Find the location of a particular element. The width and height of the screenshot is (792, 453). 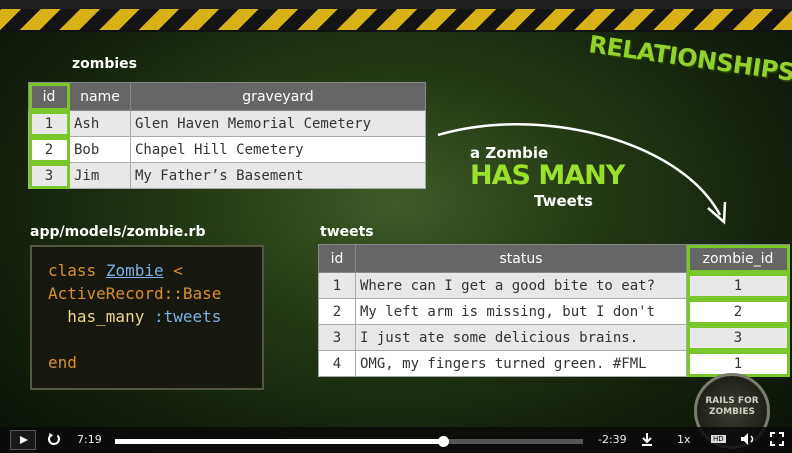

download-button is located at coordinates (647, 440).